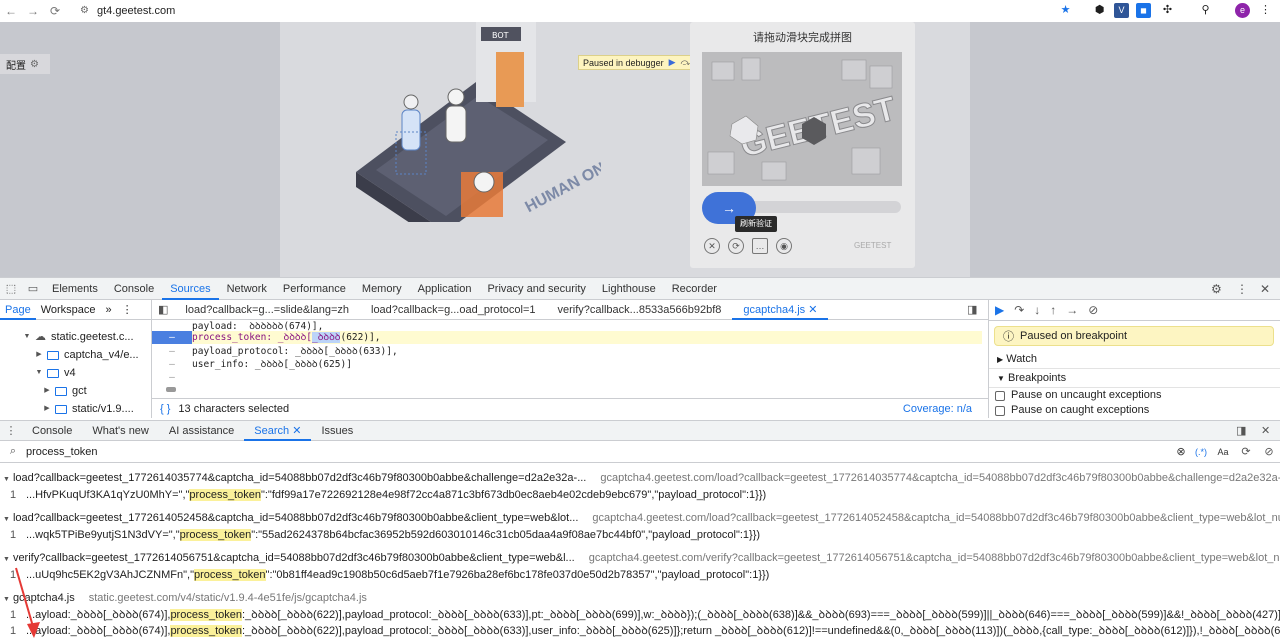  Describe the element at coordinates (33, 11) in the screenshot. I see `forward-icon: →` at that location.